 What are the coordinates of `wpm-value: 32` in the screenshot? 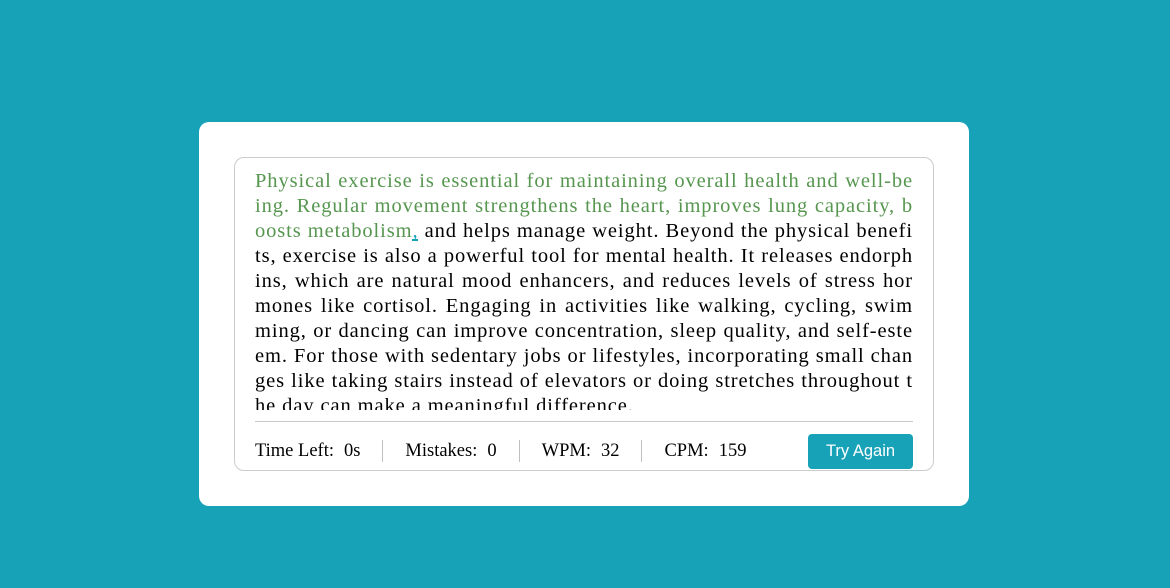 It's located at (610, 450).